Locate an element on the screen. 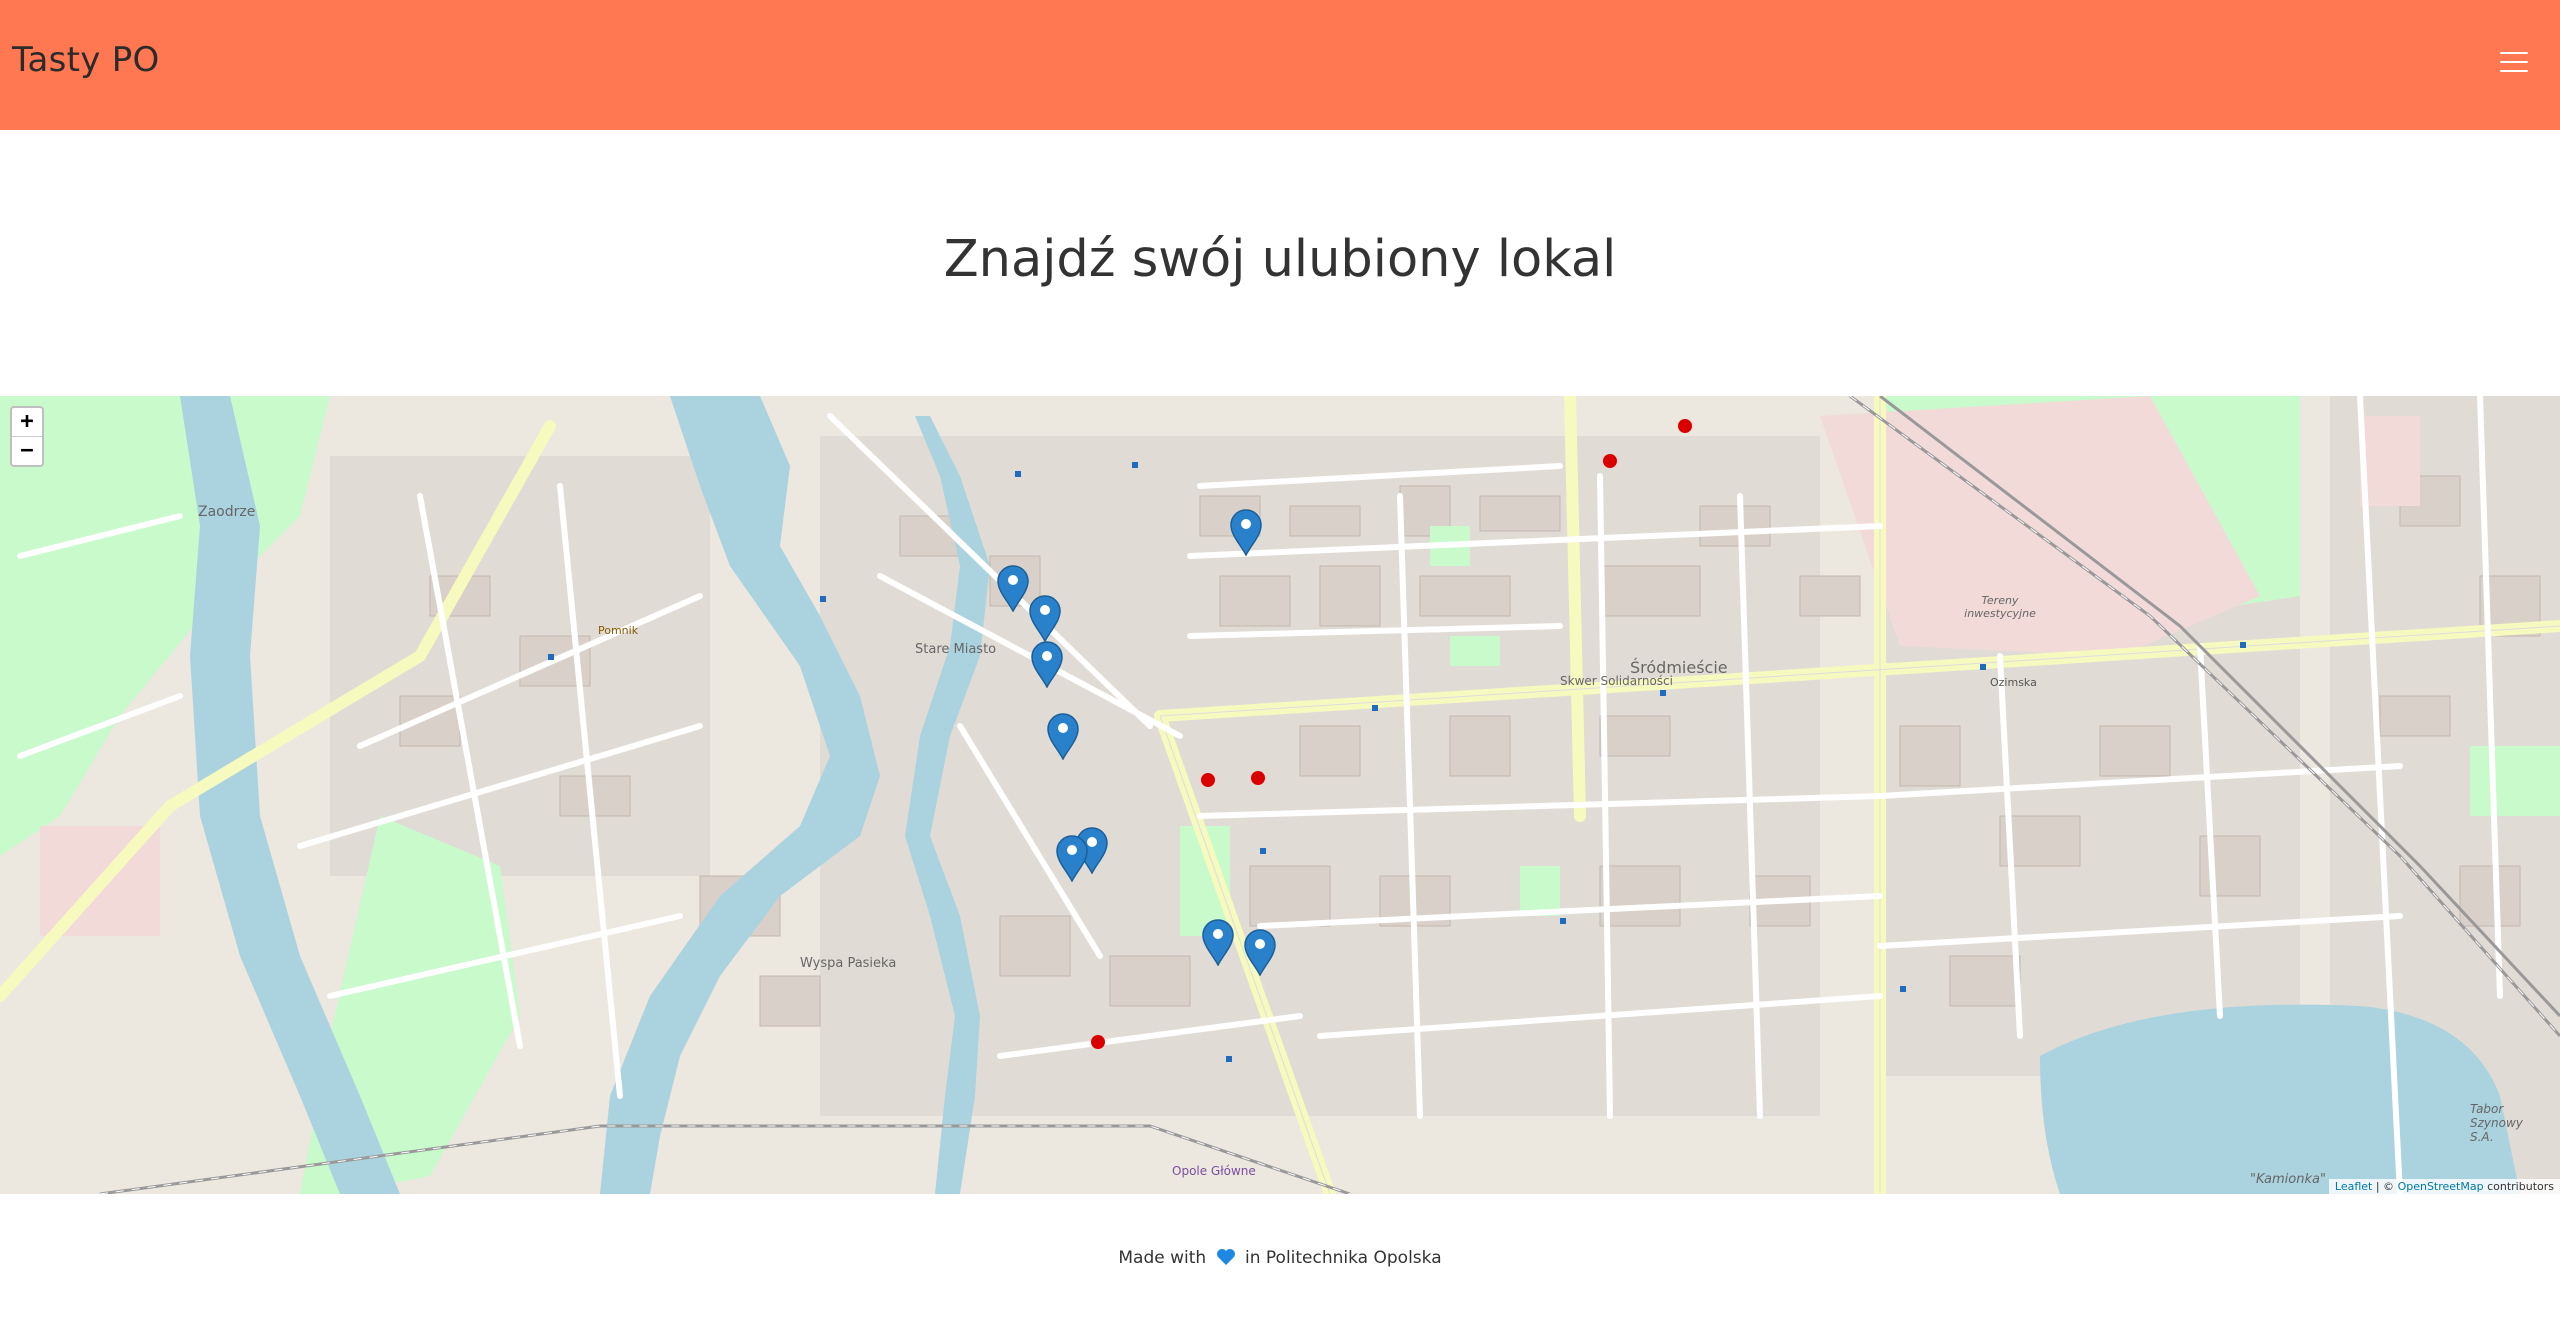  map-label-kamionka: "Kamionka" is located at coordinates (2288, 1179).